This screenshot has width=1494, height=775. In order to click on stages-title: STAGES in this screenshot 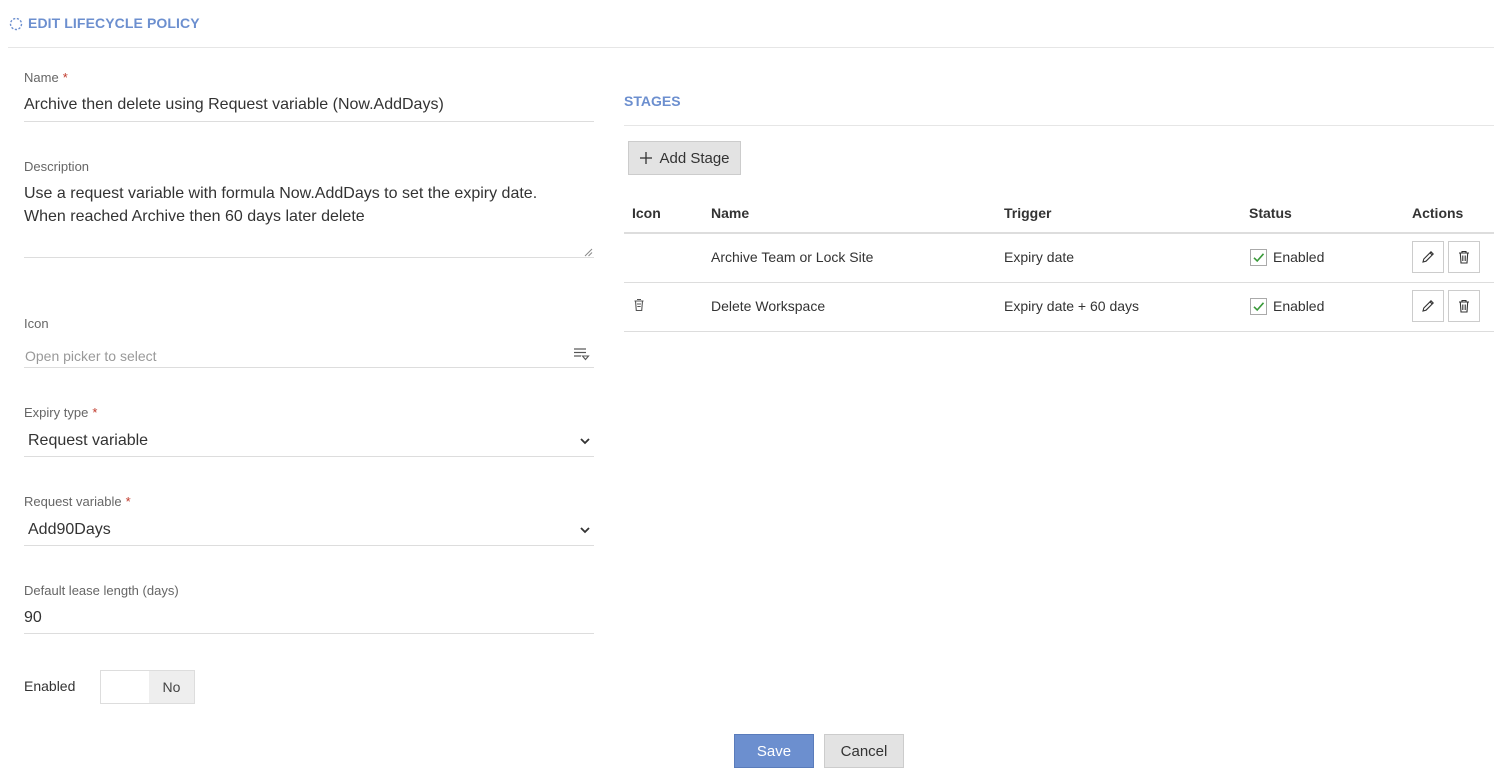, I will do `click(652, 101)`.